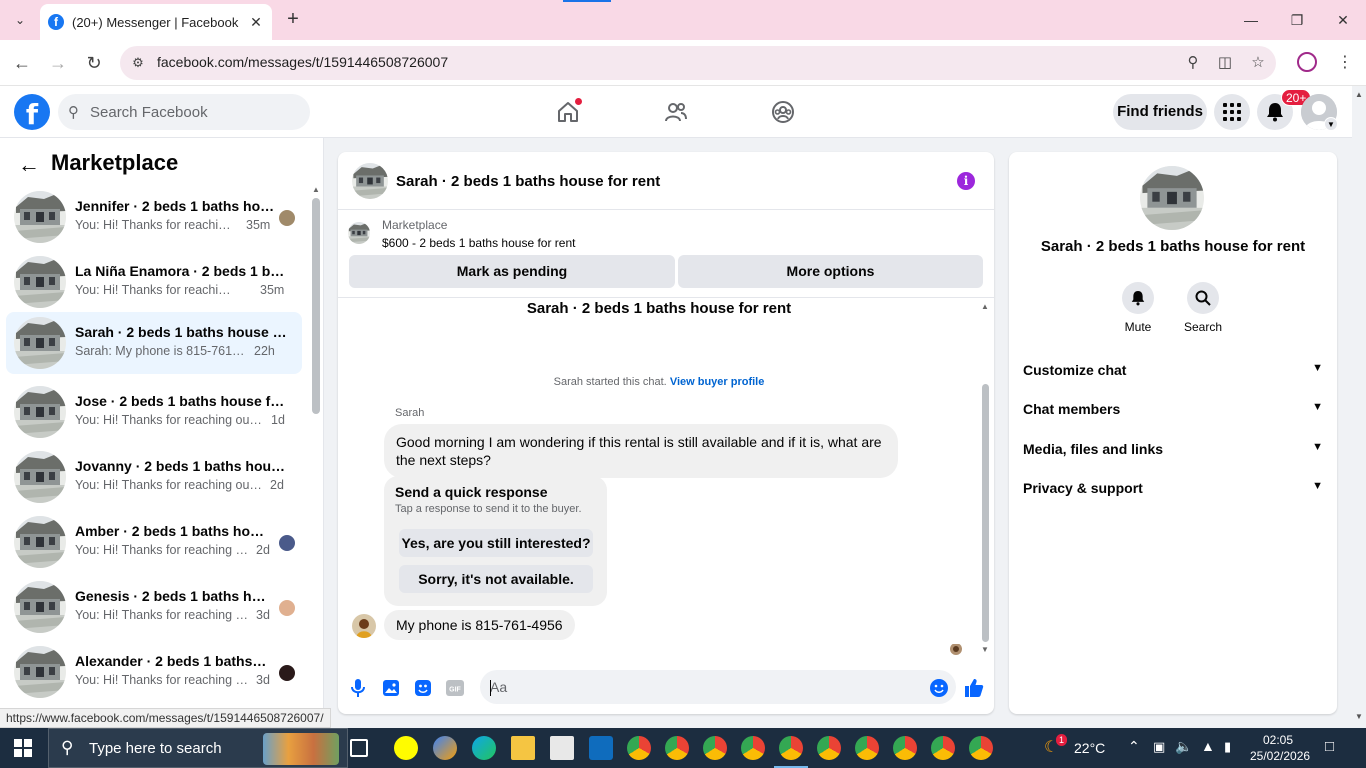  What do you see at coordinates (867, 748) in the screenshot?
I see `chrome-profile-7-icon` at bounding box center [867, 748].